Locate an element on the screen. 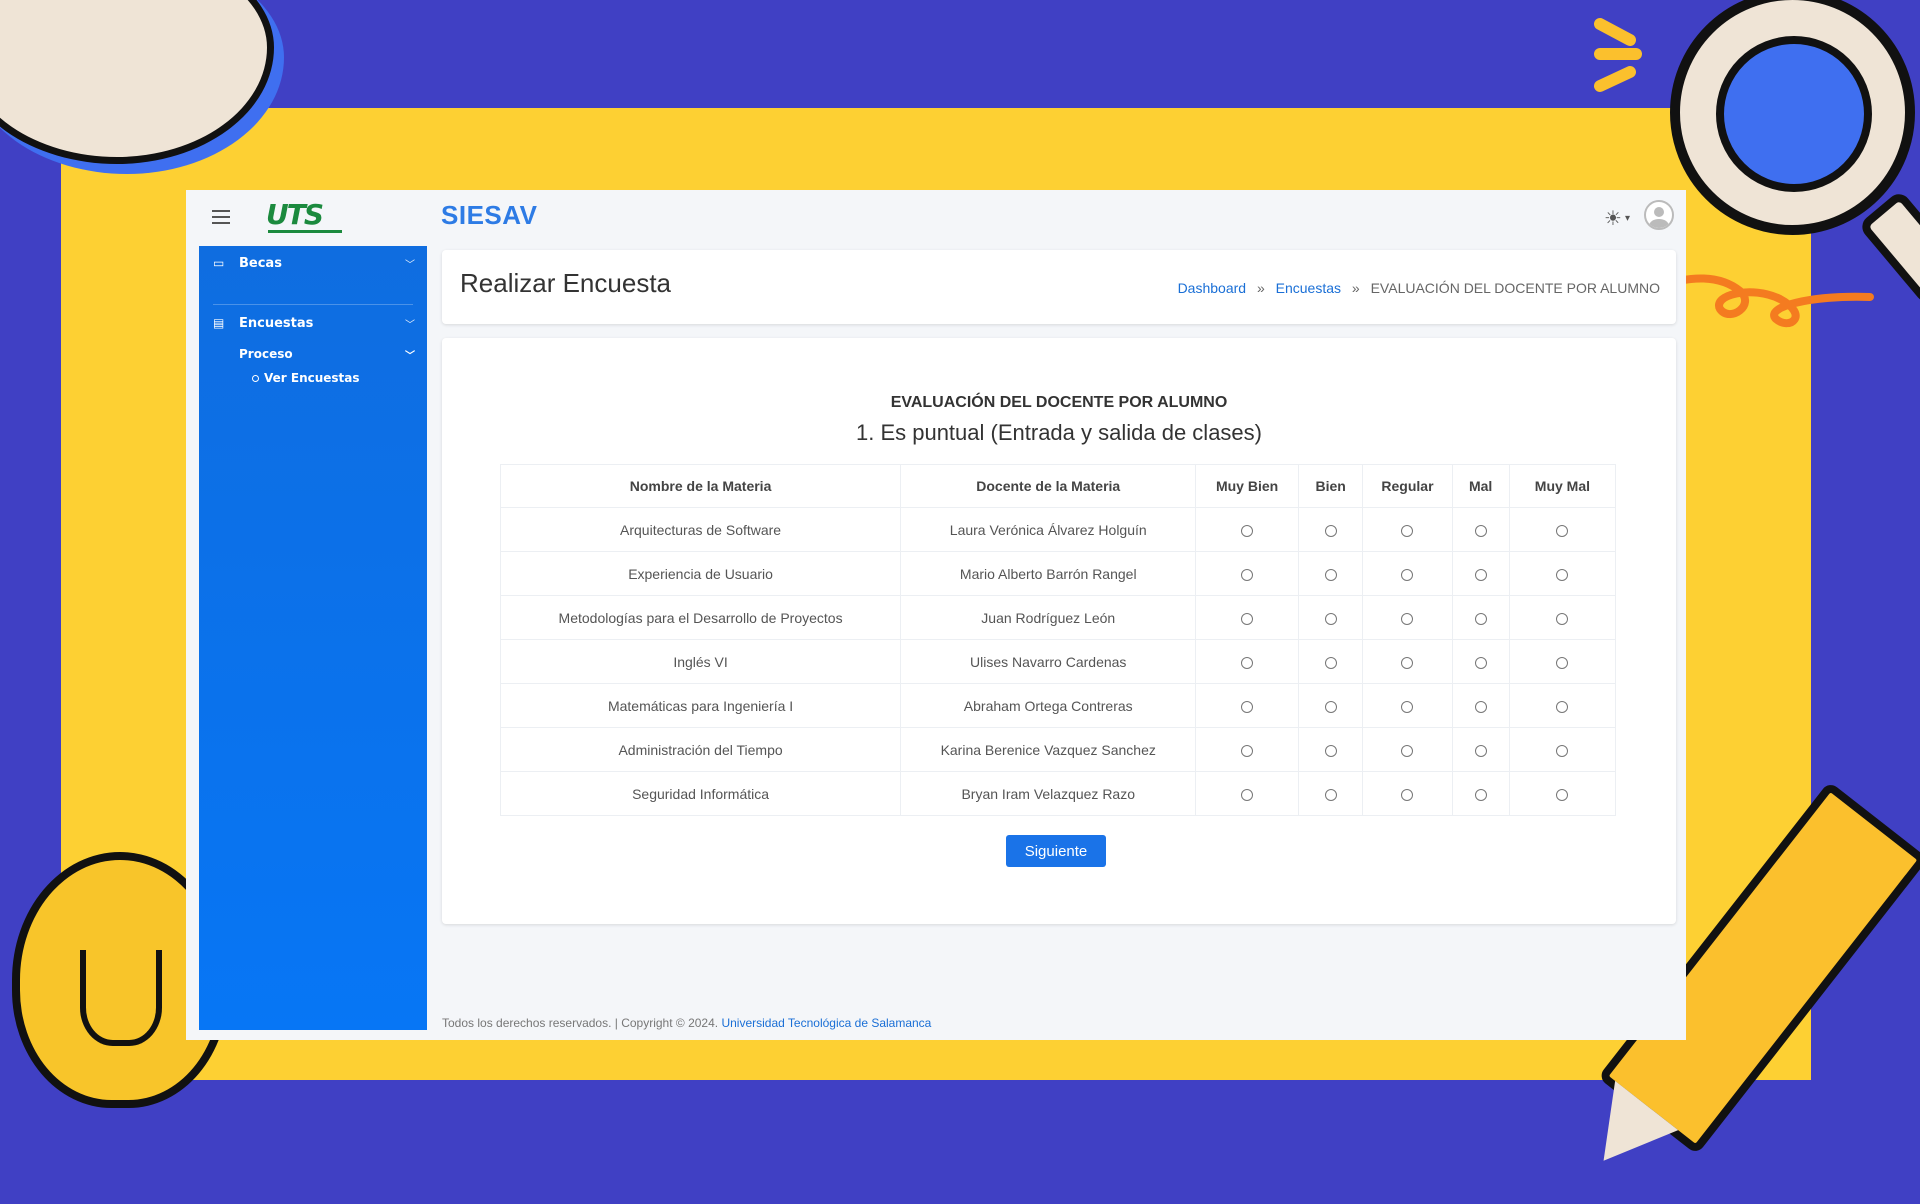 This screenshot has width=1920, height=1204. teacher-cell: Mario Alberto Barrón Rangel is located at coordinates (1048, 573).